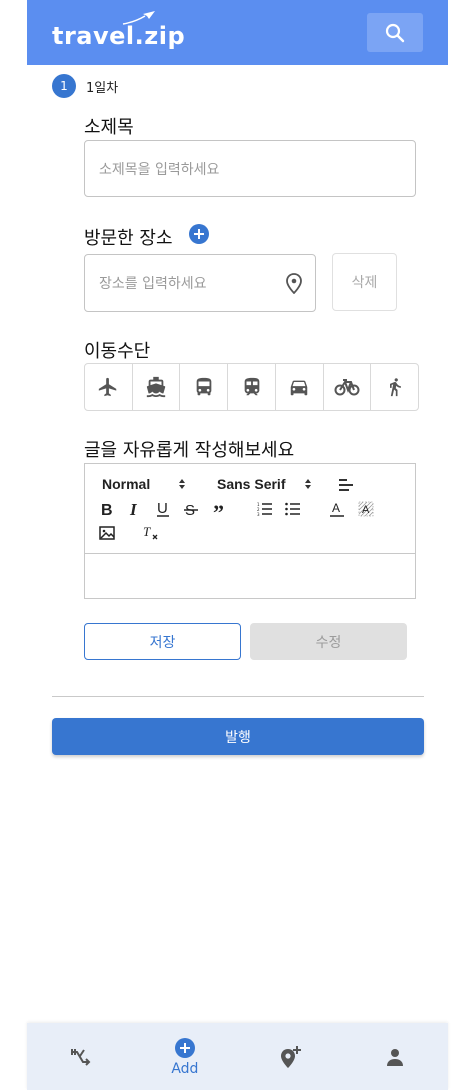 This screenshot has height=1090, width=474. I want to click on ordered-list-icon: 123, so click(264, 509).